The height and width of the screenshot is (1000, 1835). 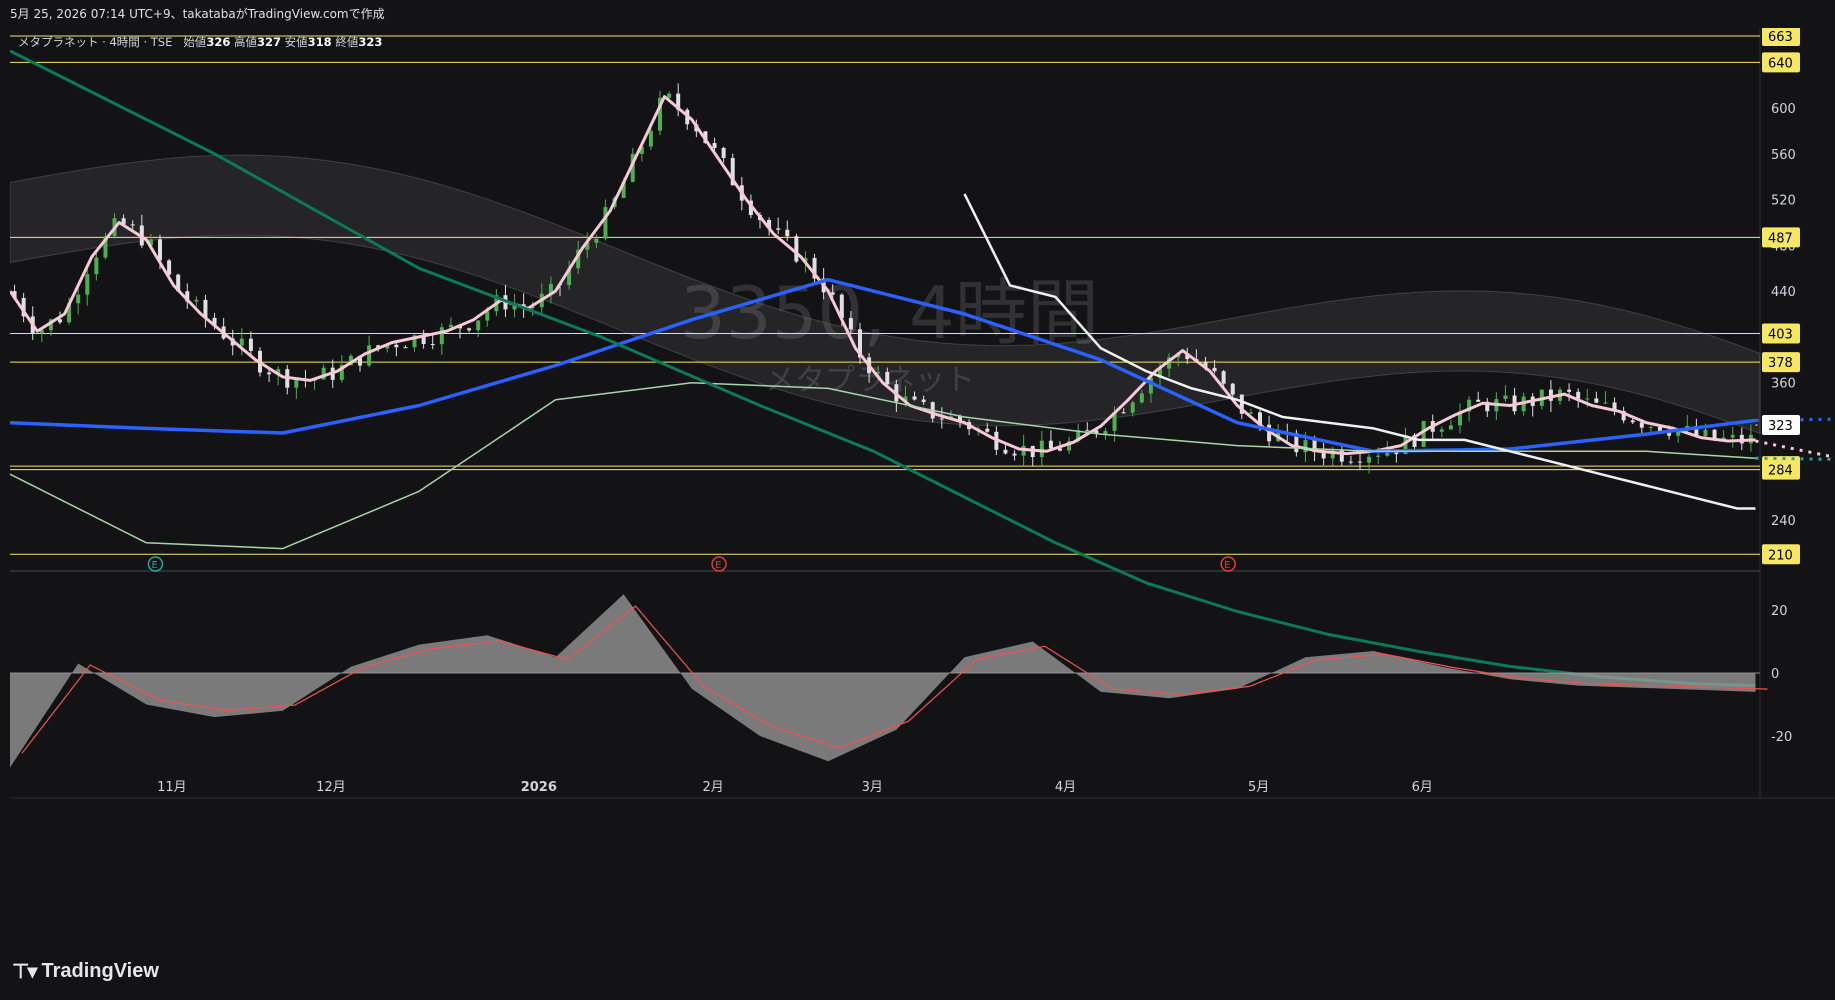 I want to click on legend-high: 327, so click(x=268, y=42).